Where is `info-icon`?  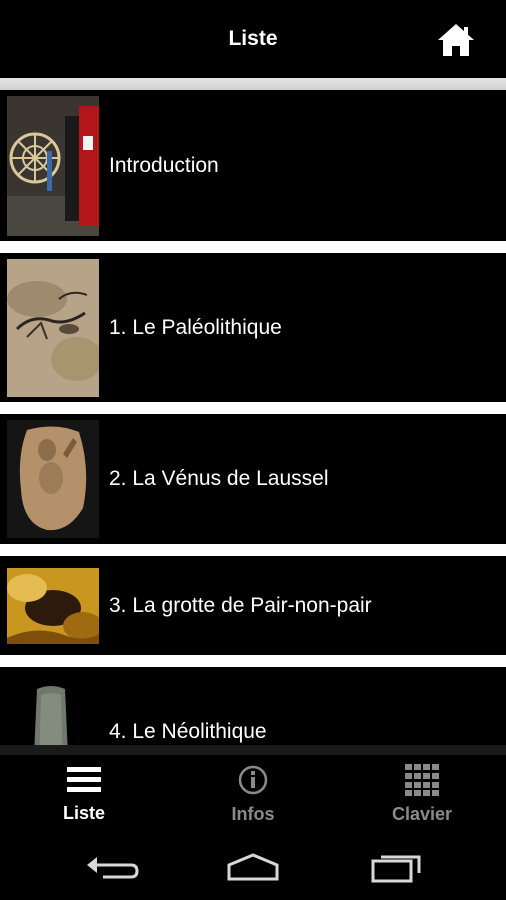 info-icon is located at coordinates (253, 779).